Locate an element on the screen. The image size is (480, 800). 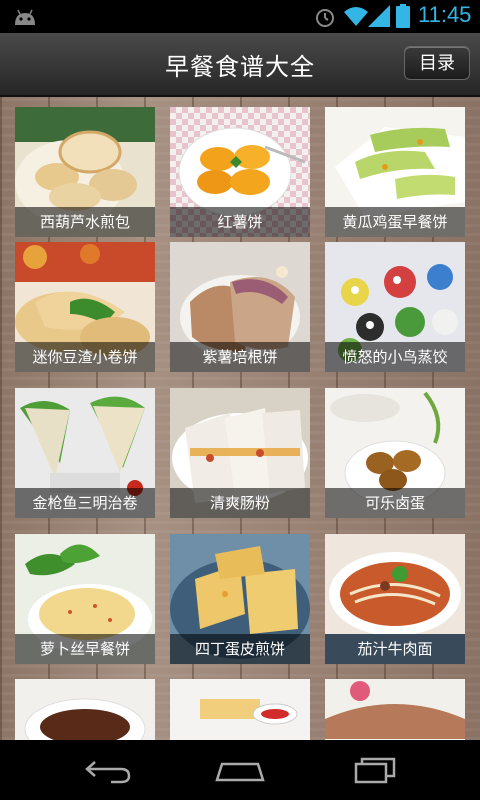
recipe-tile: 萝卜丝早餐饼 is located at coordinates (85, 599).